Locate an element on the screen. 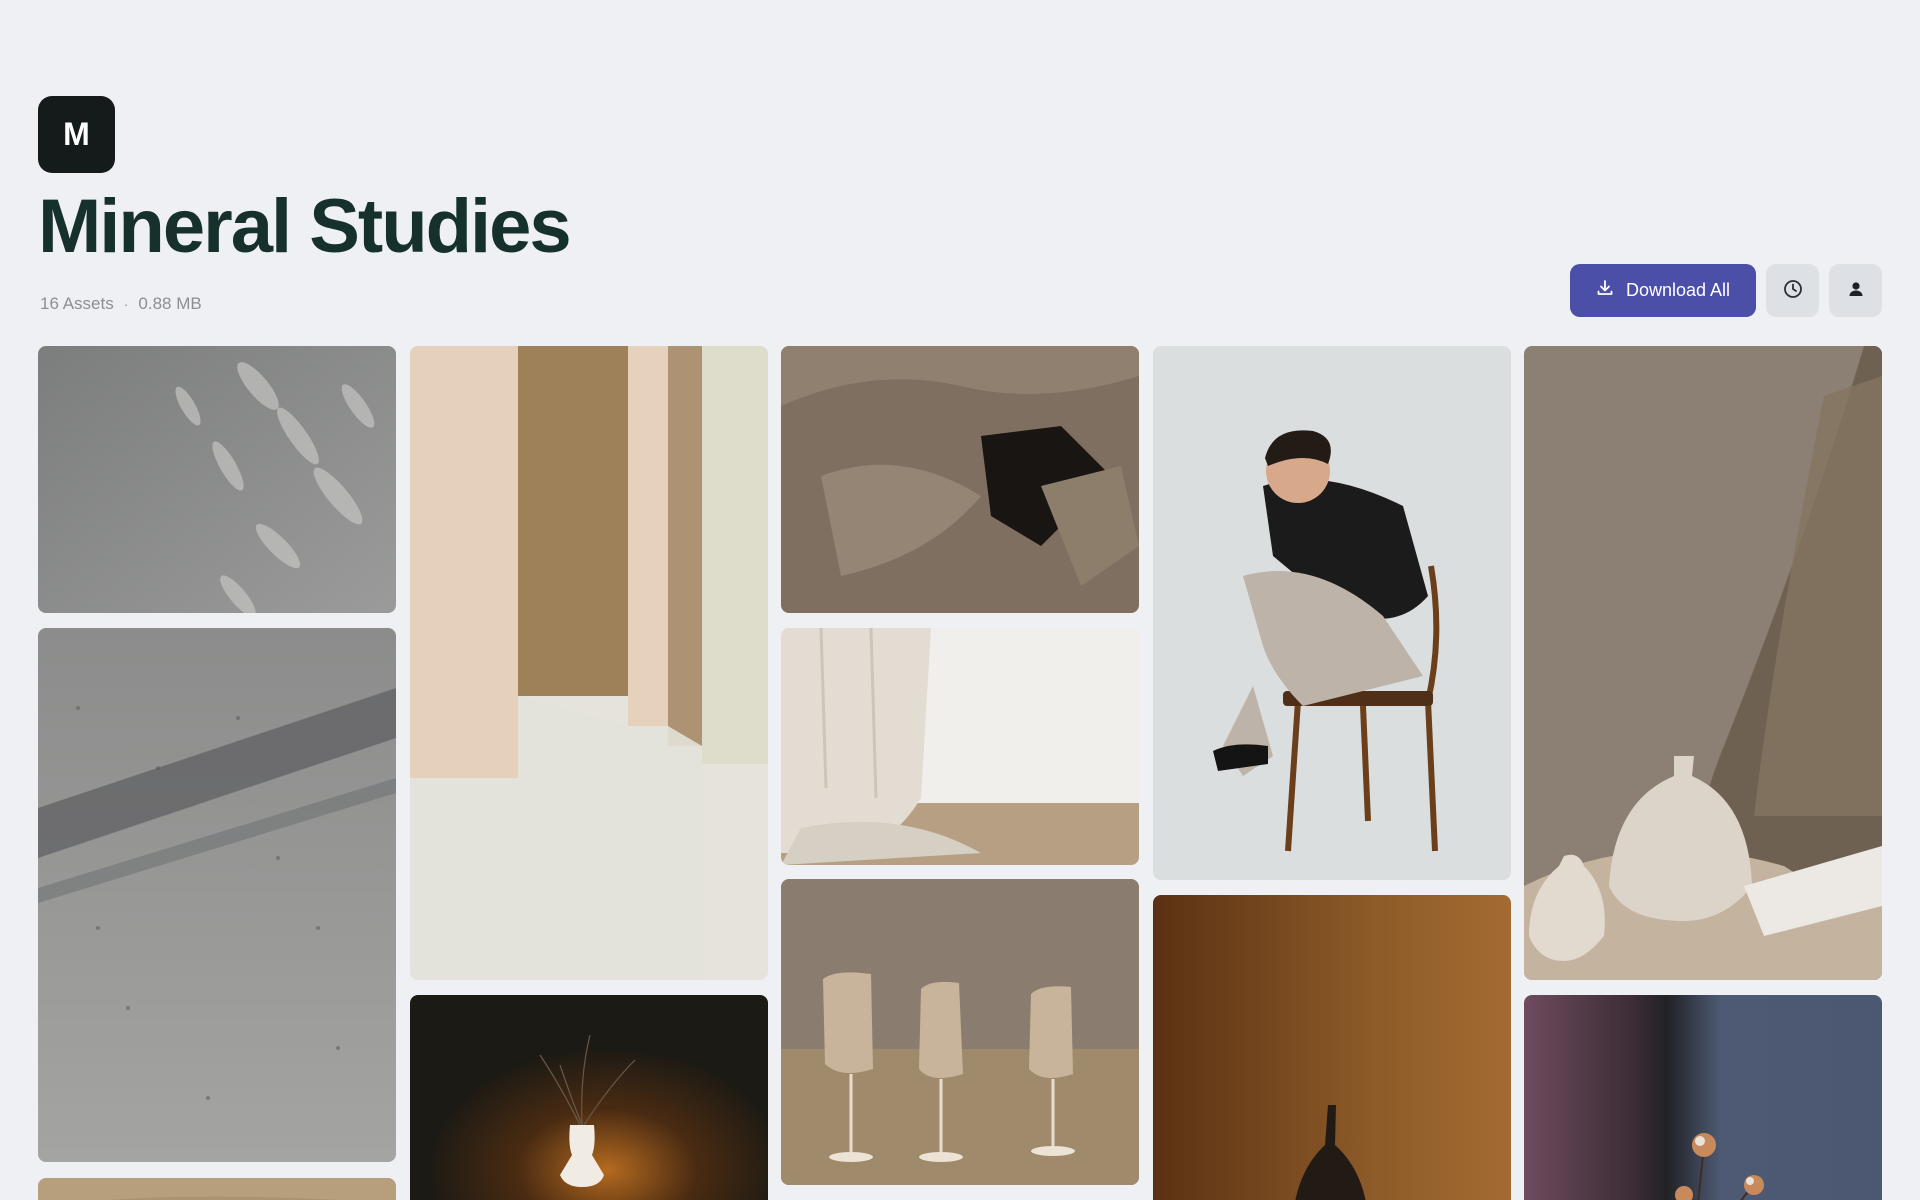  asset-image-dark-vase-amber-wall is located at coordinates (1332, 1047).